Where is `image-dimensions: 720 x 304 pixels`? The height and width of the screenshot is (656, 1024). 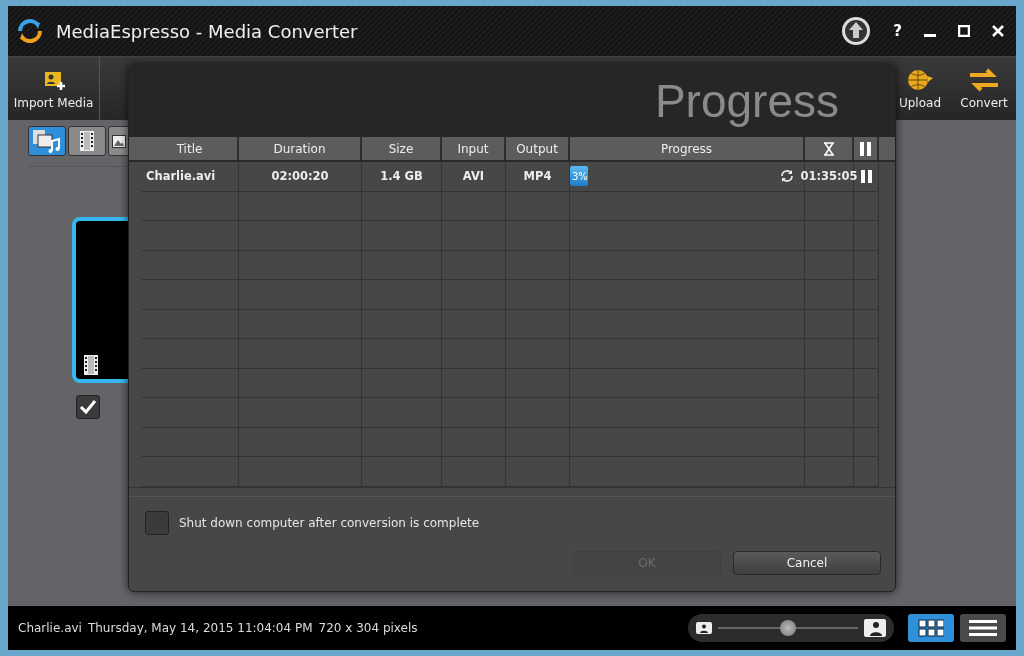
image-dimensions: 720 x 304 pixels is located at coordinates (368, 628).